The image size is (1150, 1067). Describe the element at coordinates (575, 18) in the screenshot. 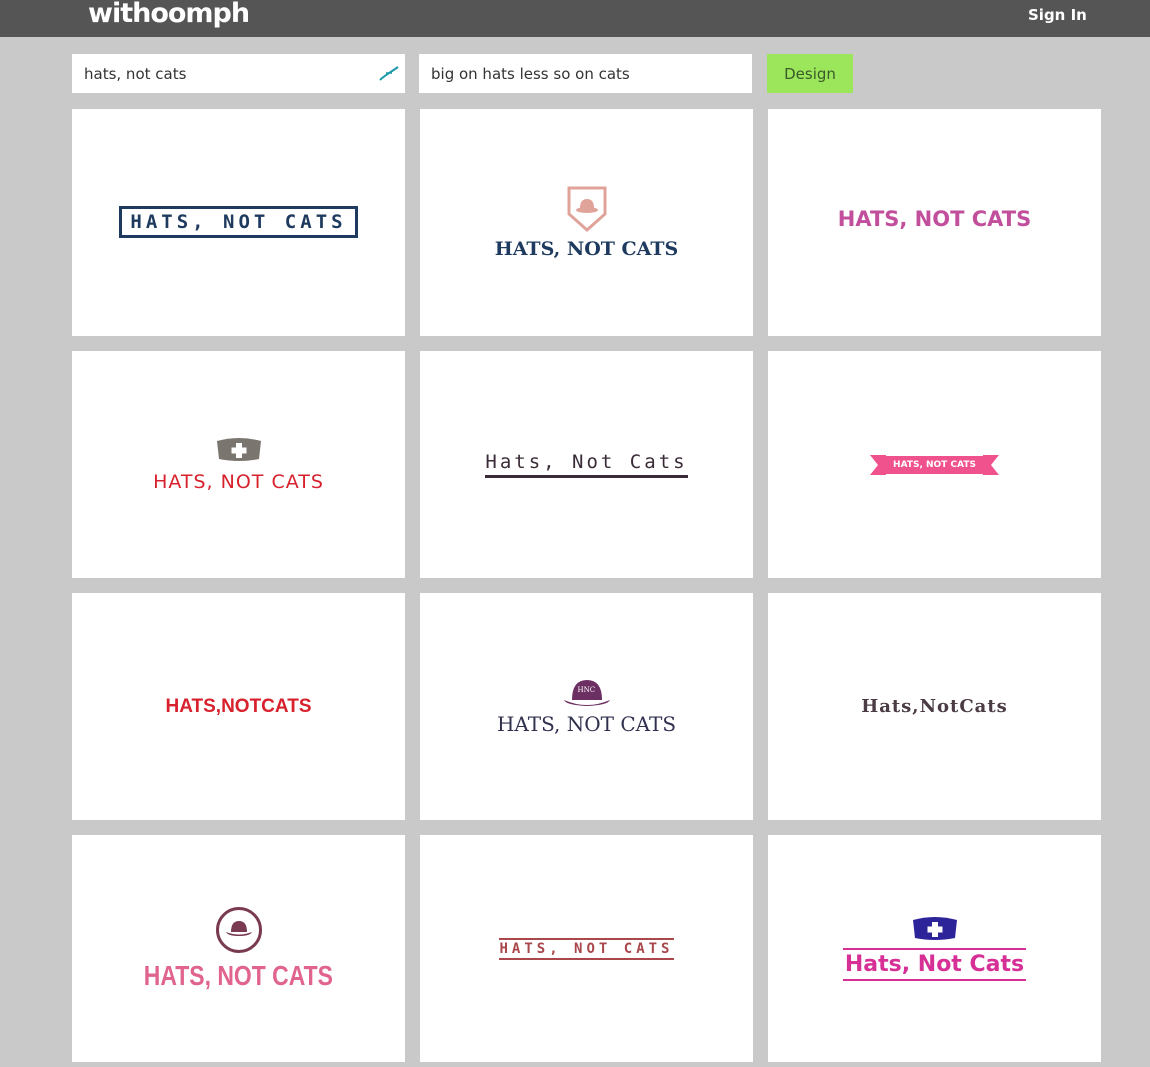

I see `top-bar: withoomph Sign In` at that location.